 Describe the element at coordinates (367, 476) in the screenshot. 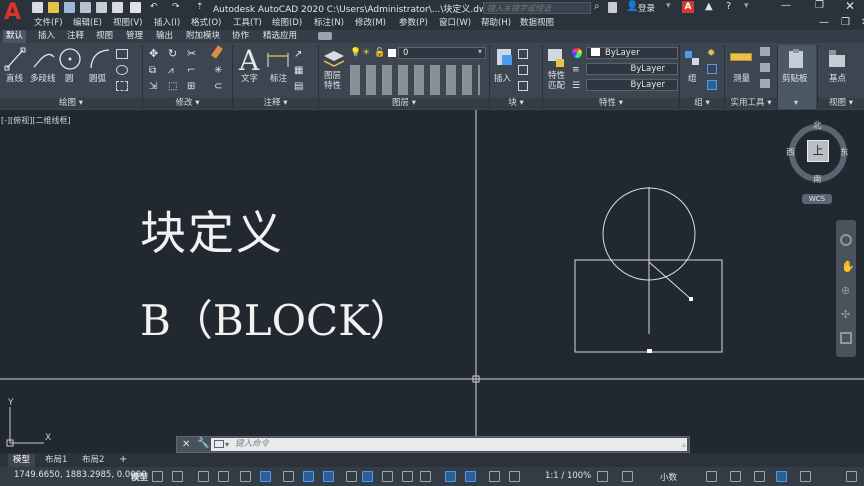

I see `transparency-icon` at that location.